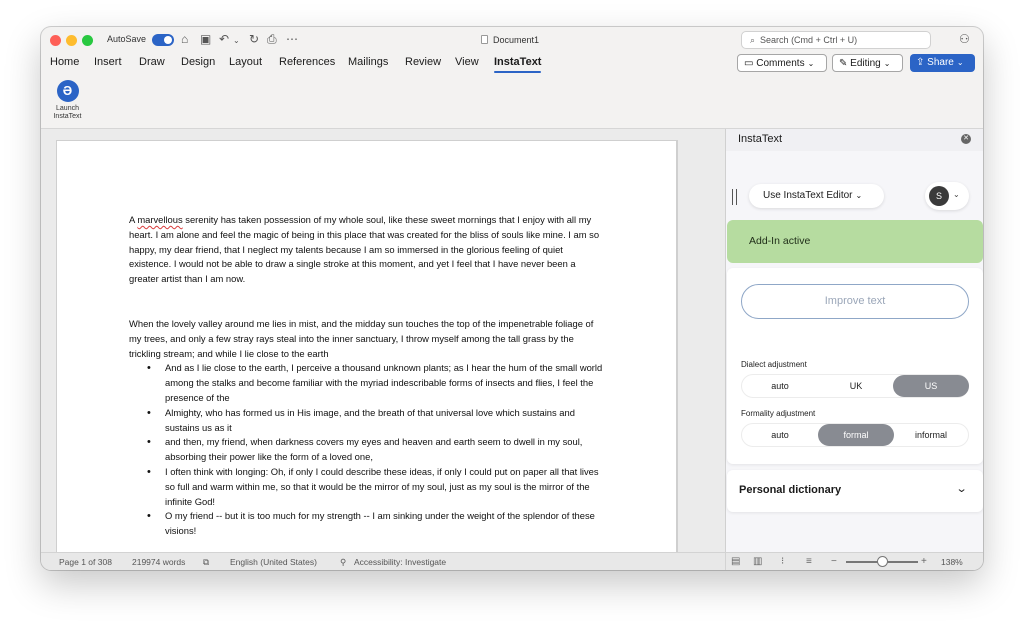 Image resolution: width=1024 pixels, height=624 pixels. I want to click on zoom-level: 138%, so click(952, 562).